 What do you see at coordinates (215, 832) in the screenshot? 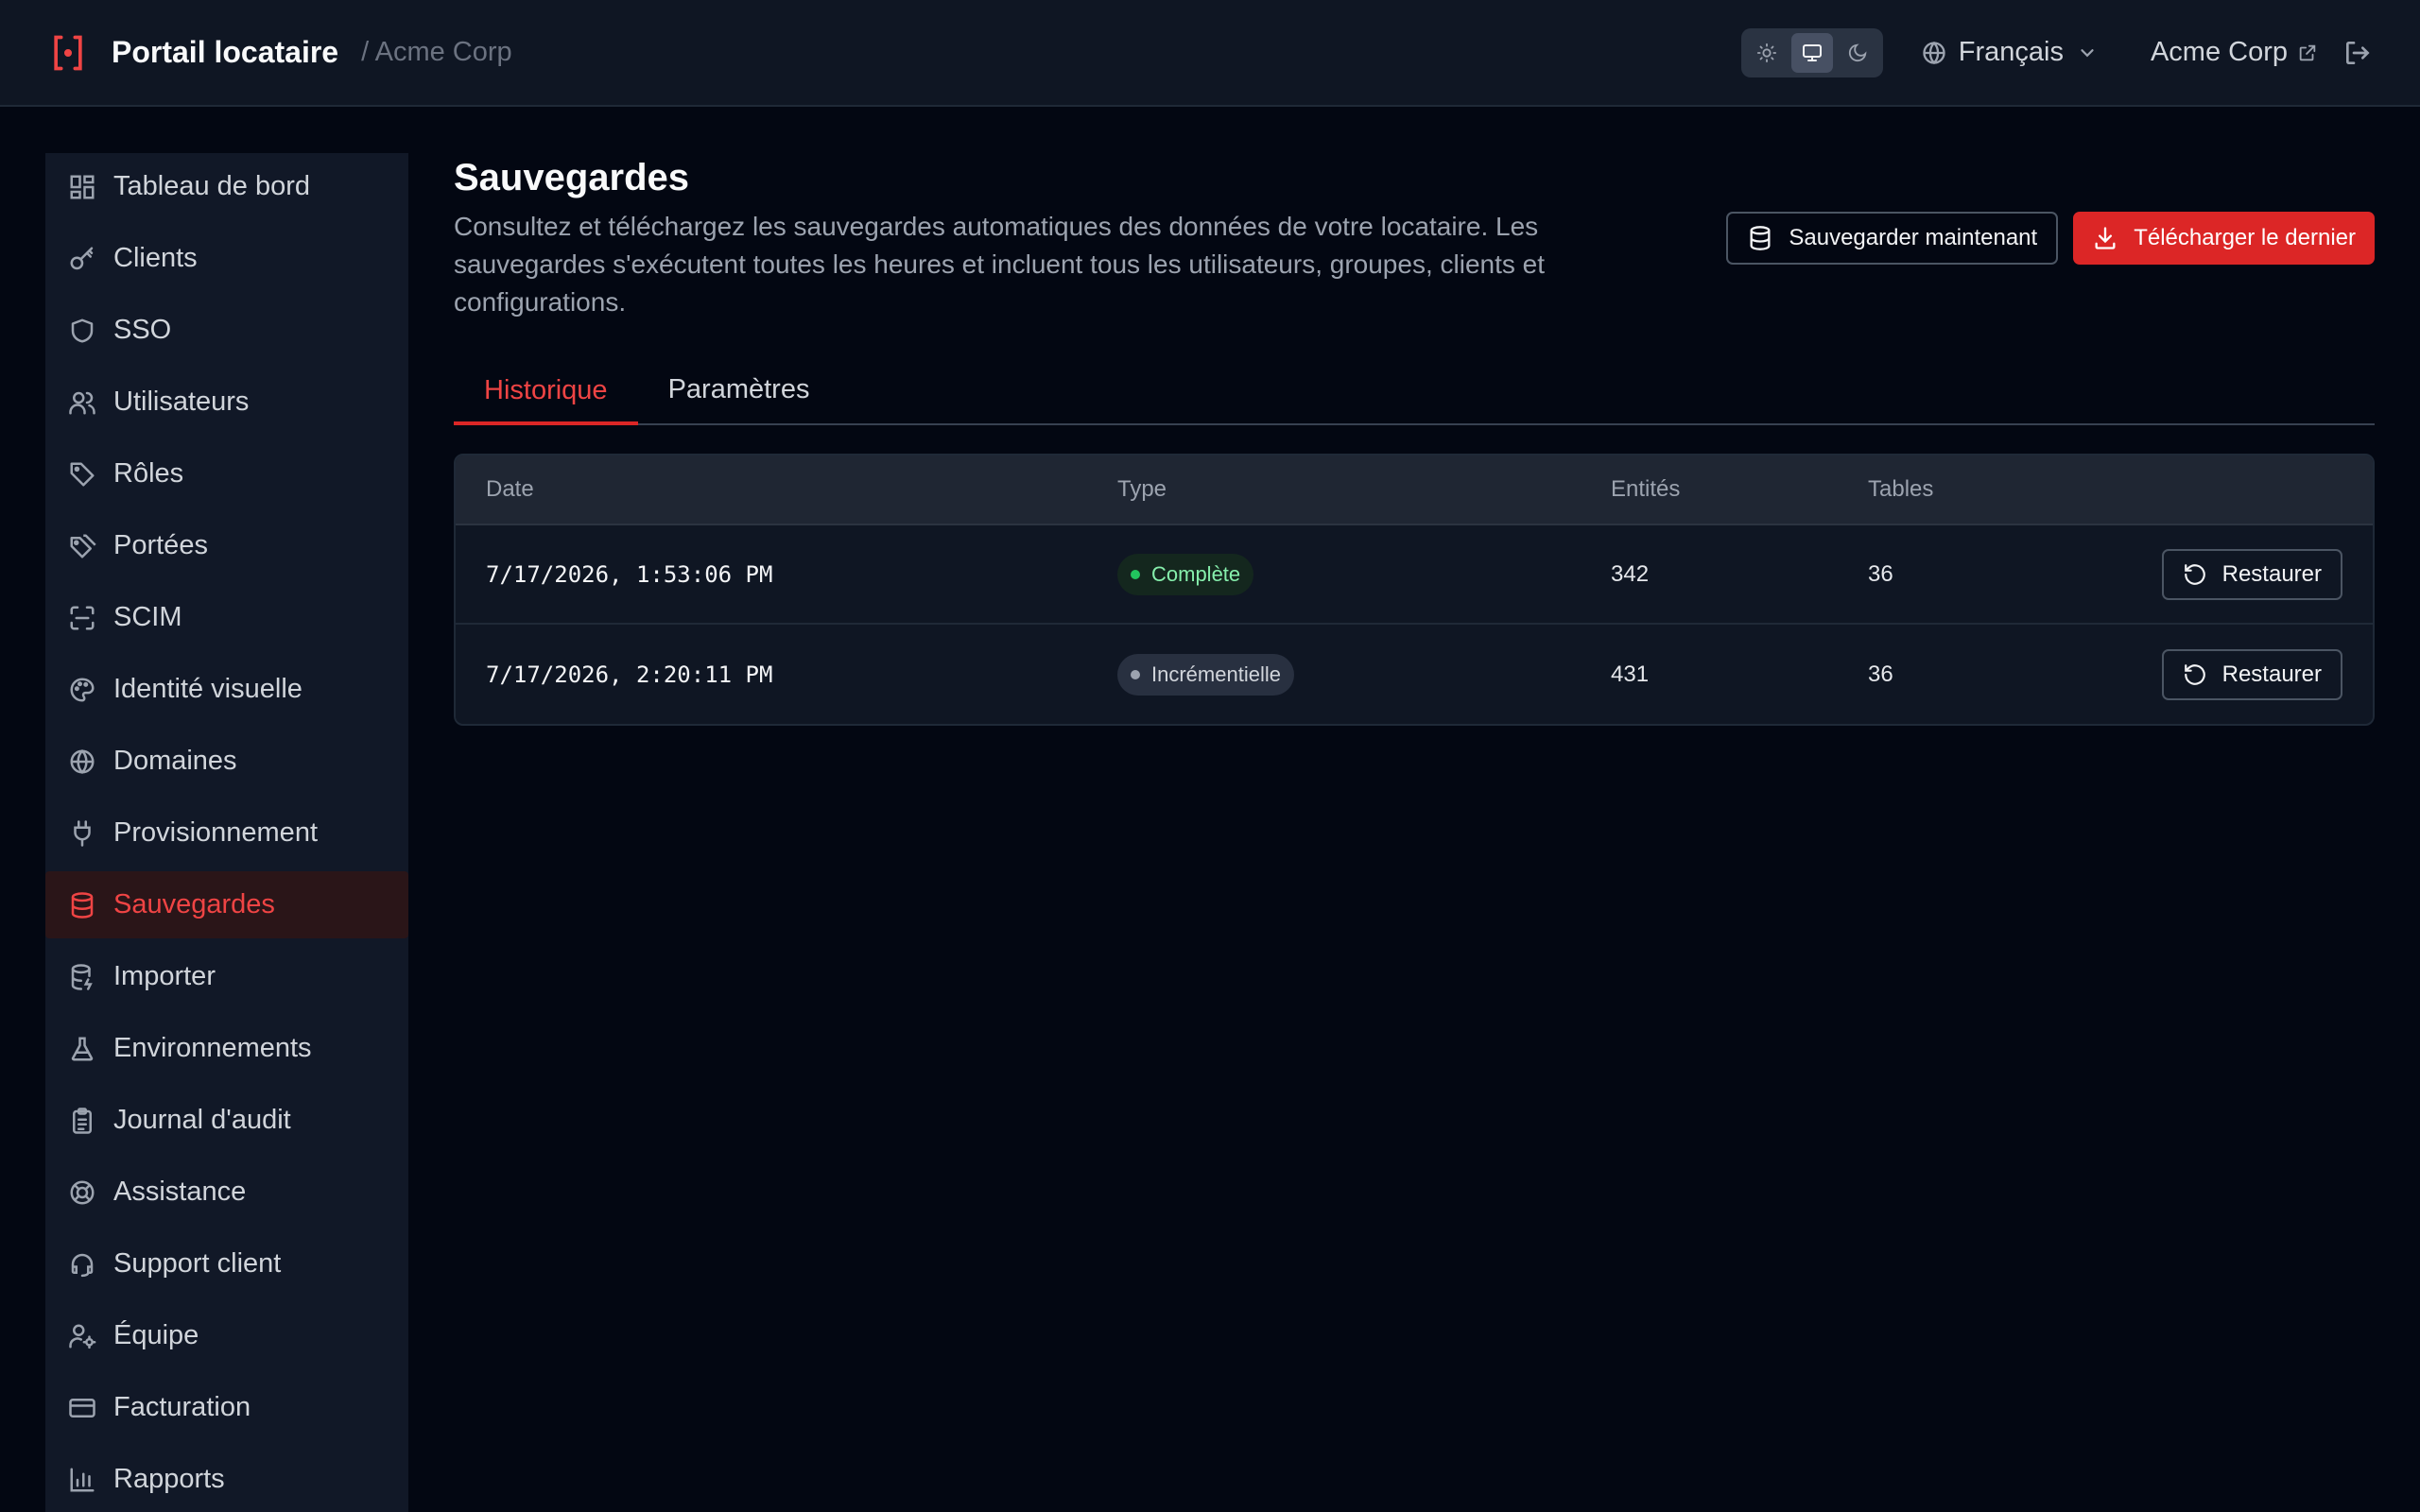
I see `sidebar-item-label: Provisionnement` at bounding box center [215, 832].